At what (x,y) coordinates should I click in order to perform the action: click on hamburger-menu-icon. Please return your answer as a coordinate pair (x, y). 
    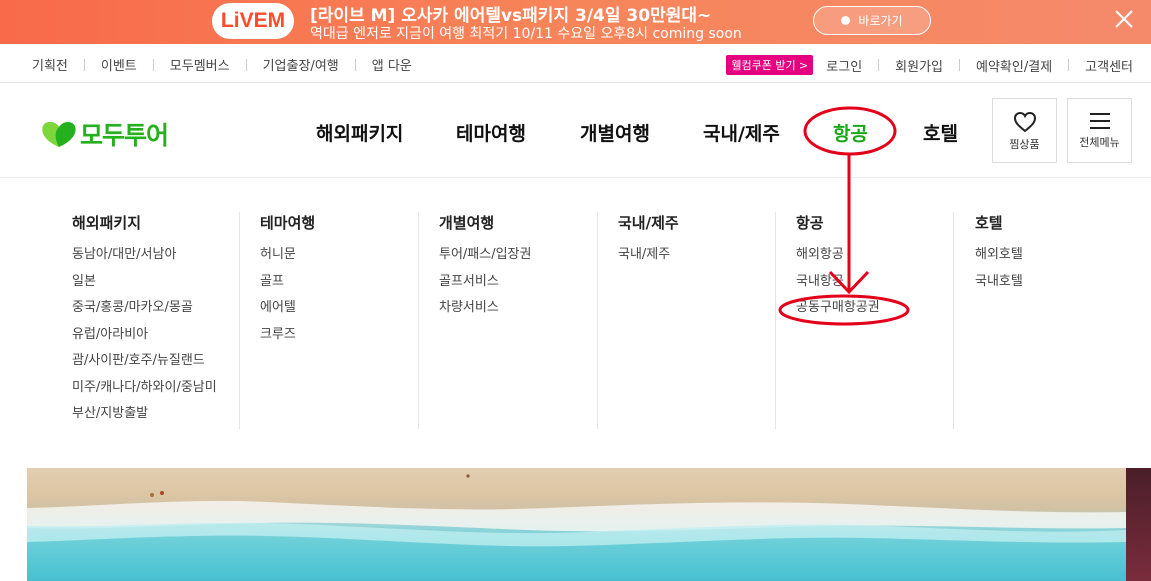
    Looking at the image, I should click on (1099, 121).